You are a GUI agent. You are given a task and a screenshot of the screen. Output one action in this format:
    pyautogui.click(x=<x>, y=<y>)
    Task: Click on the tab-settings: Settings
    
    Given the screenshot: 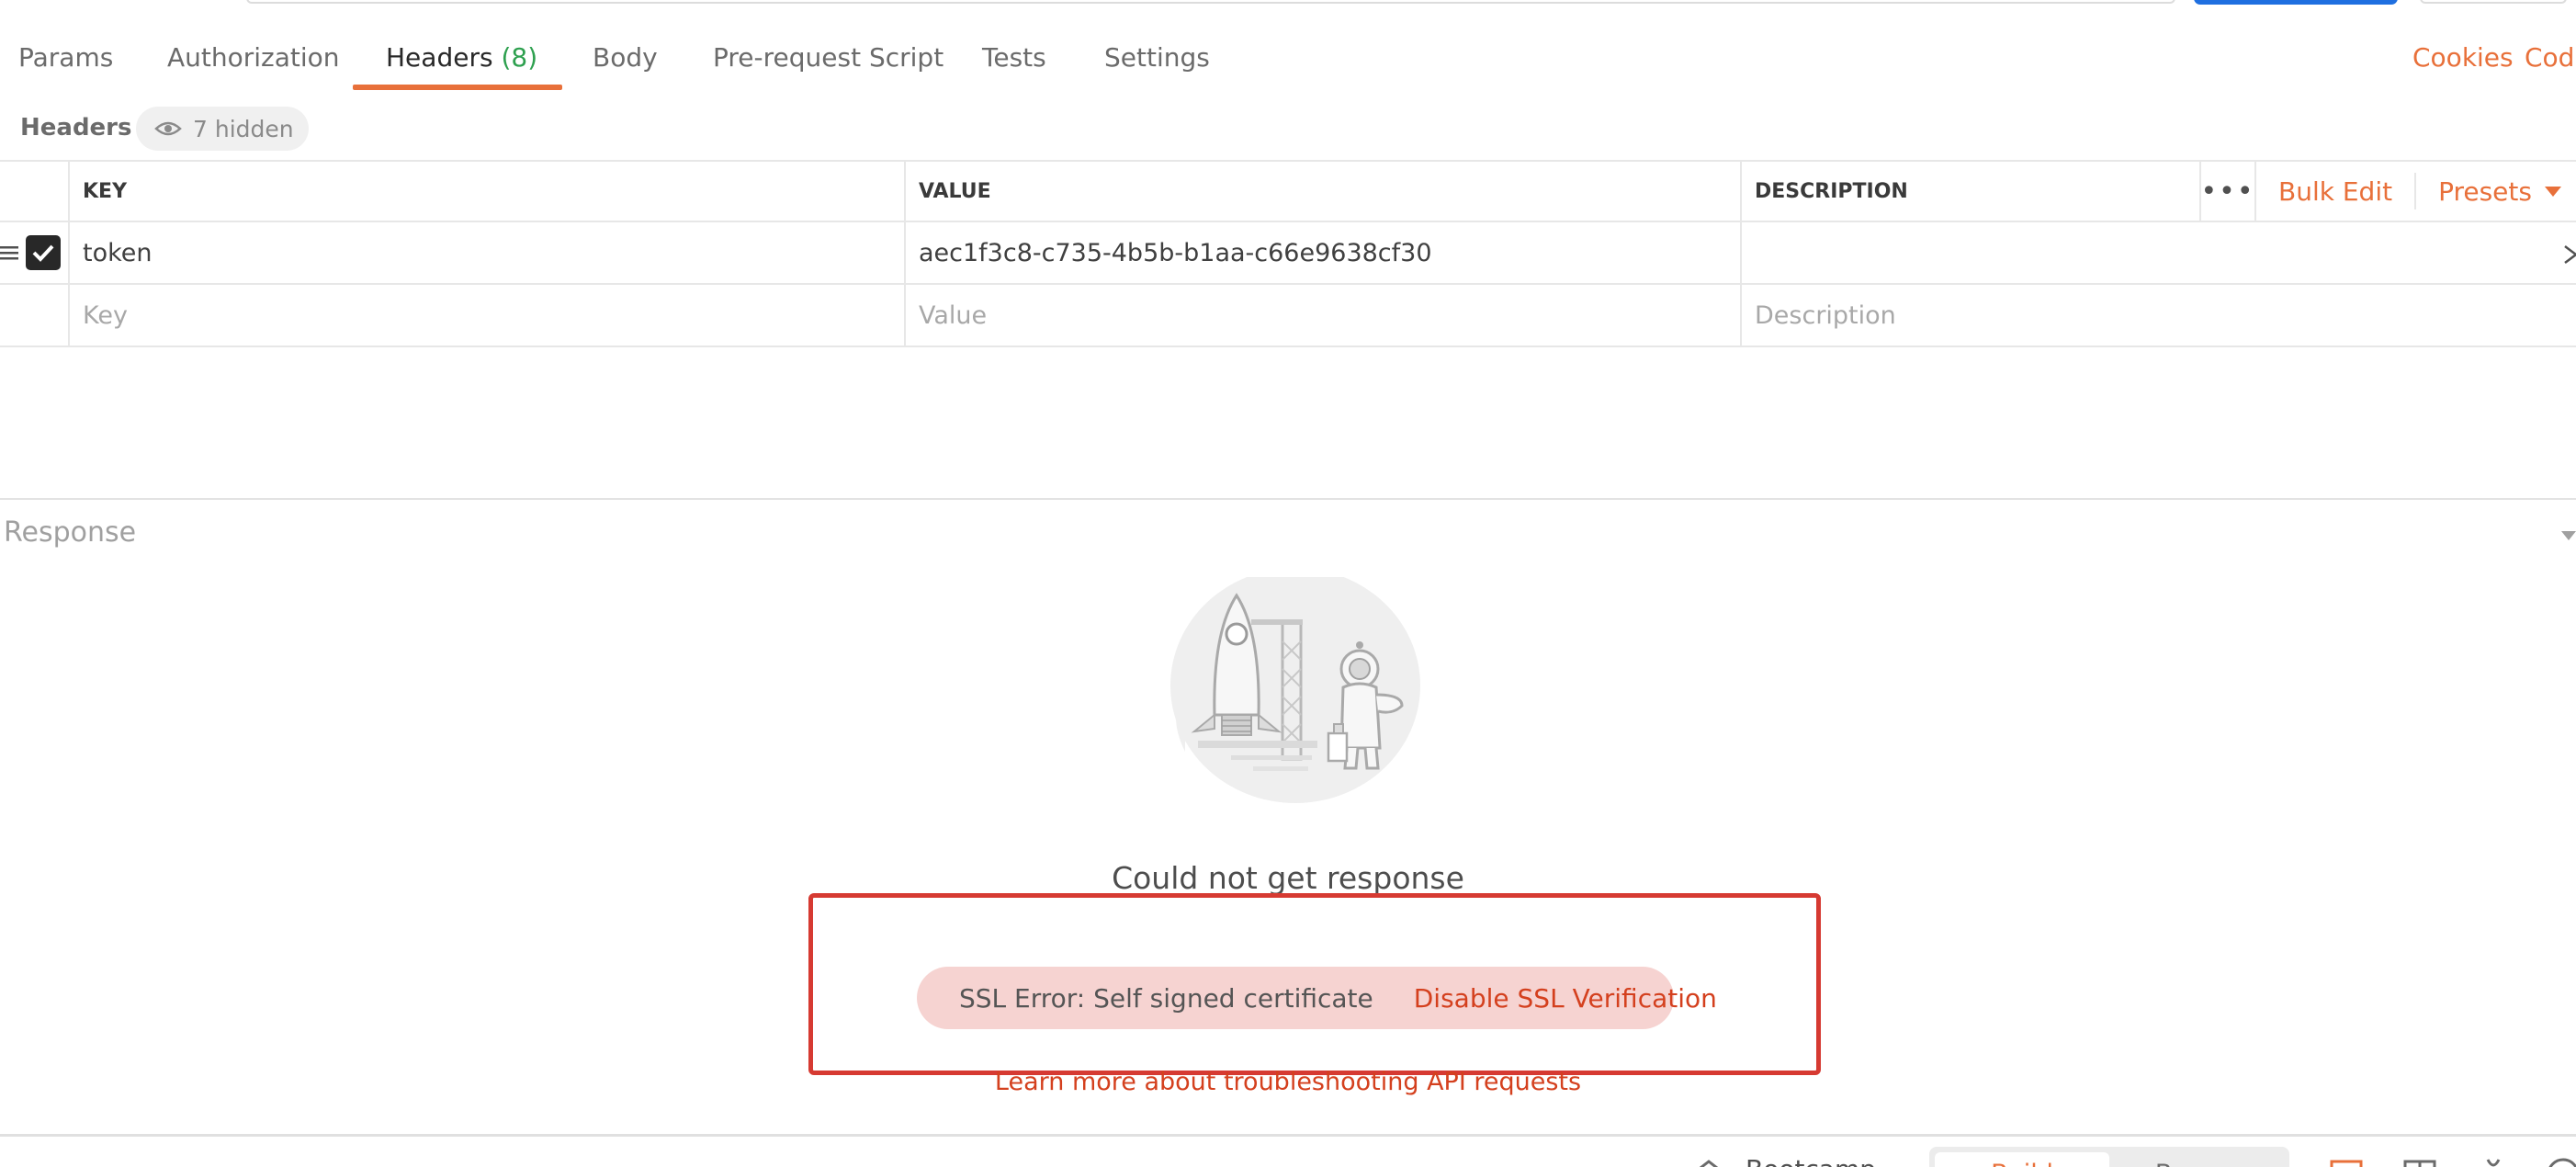 What is the action you would take?
    pyautogui.click(x=1157, y=57)
    